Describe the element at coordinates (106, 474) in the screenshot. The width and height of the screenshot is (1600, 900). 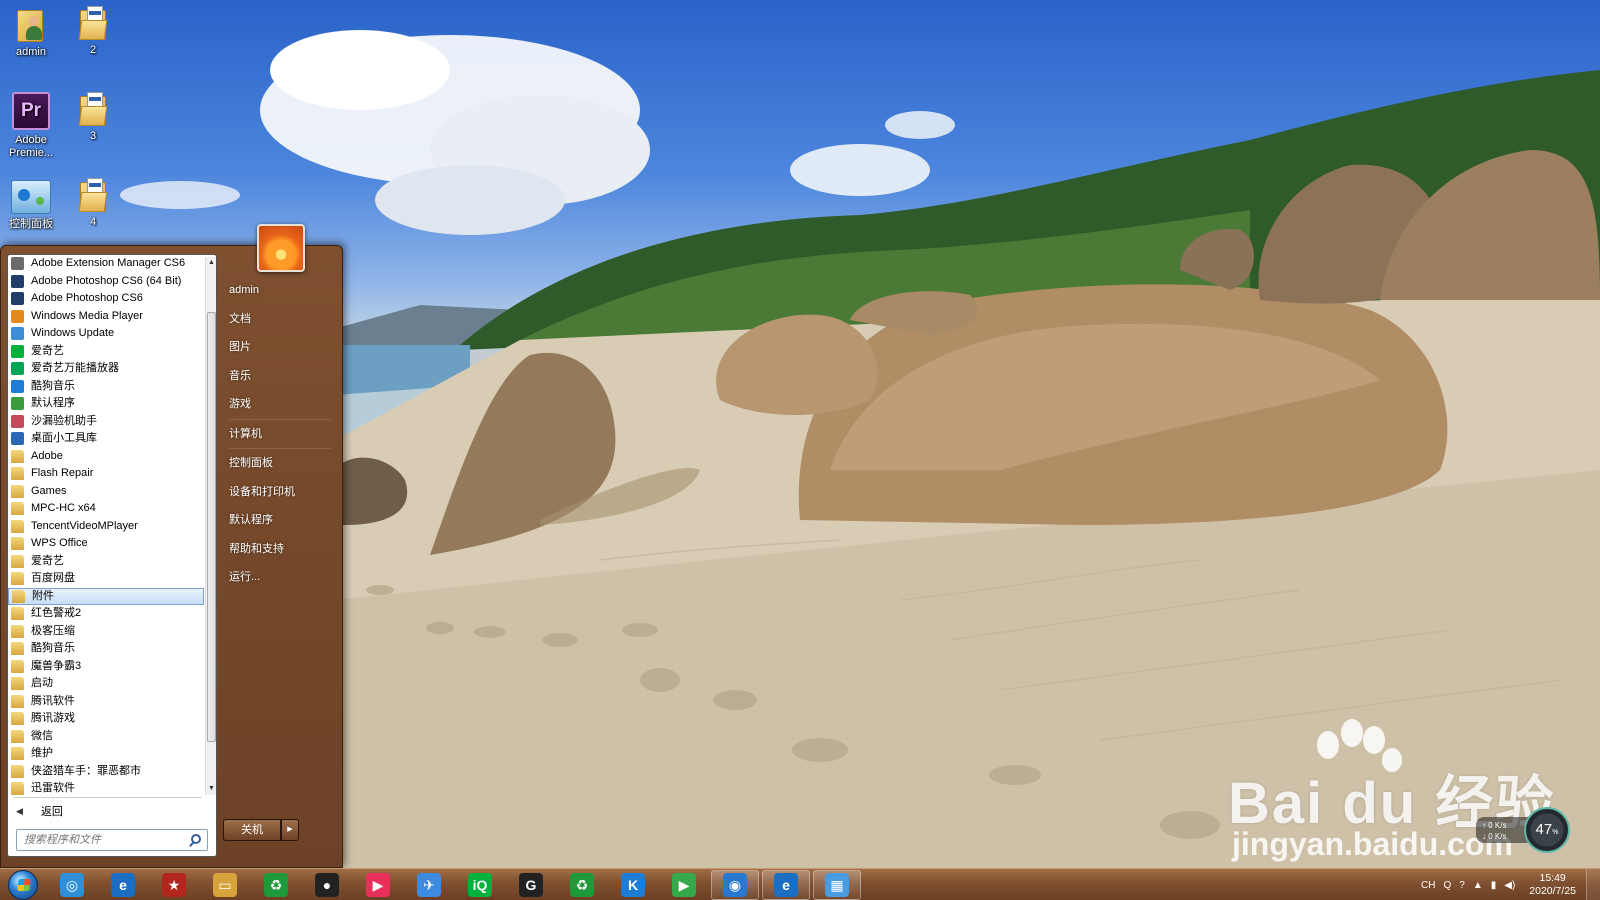
I see `program-item: Flash Repair` at that location.